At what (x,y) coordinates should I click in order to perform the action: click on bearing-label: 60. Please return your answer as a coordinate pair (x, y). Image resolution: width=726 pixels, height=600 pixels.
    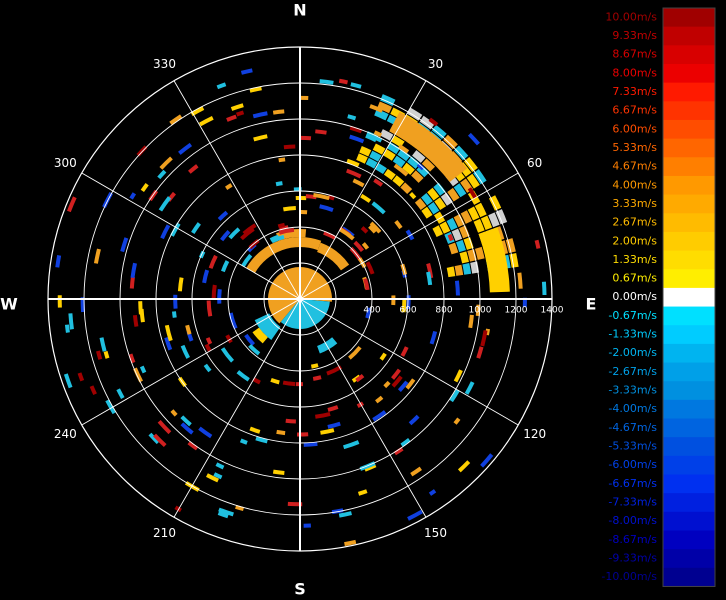
    Looking at the image, I should click on (534, 163).